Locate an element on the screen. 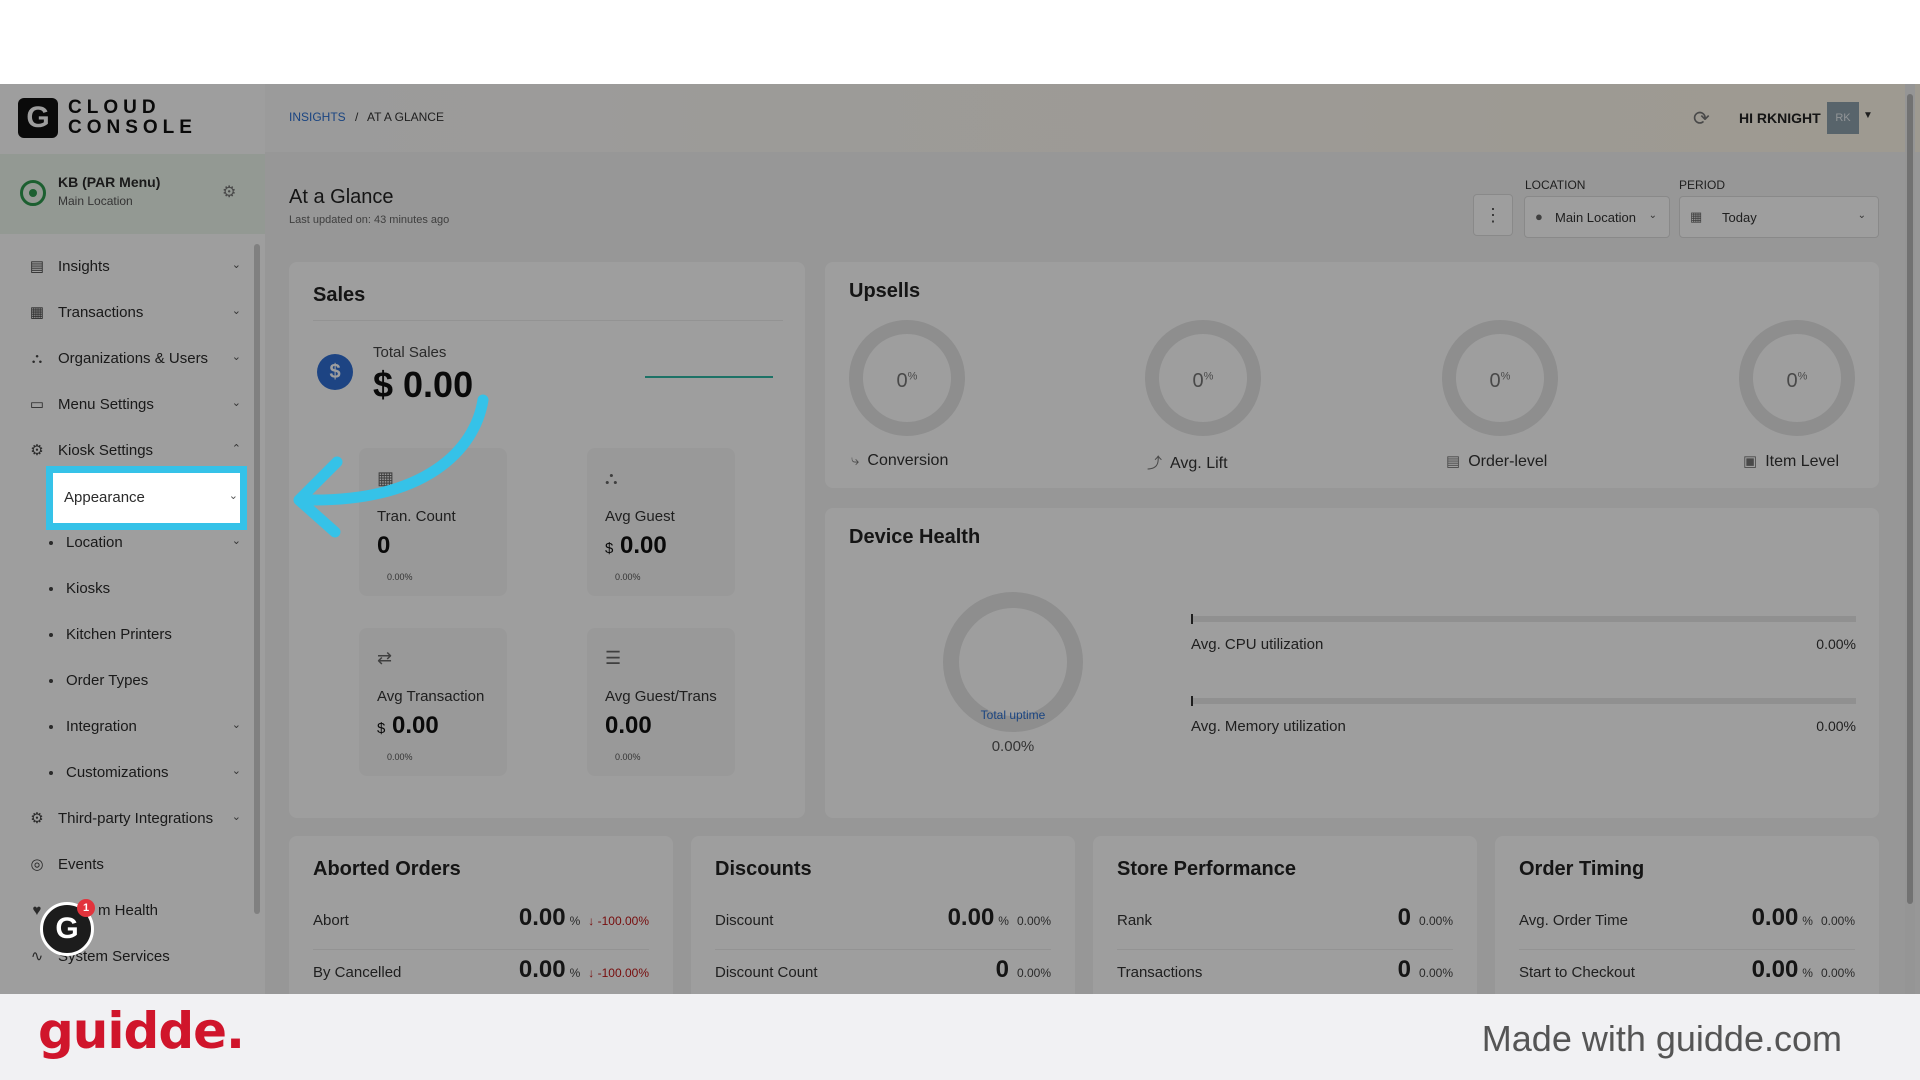  aborted-orders-title: Aborted Orders is located at coordinates (387, 869).